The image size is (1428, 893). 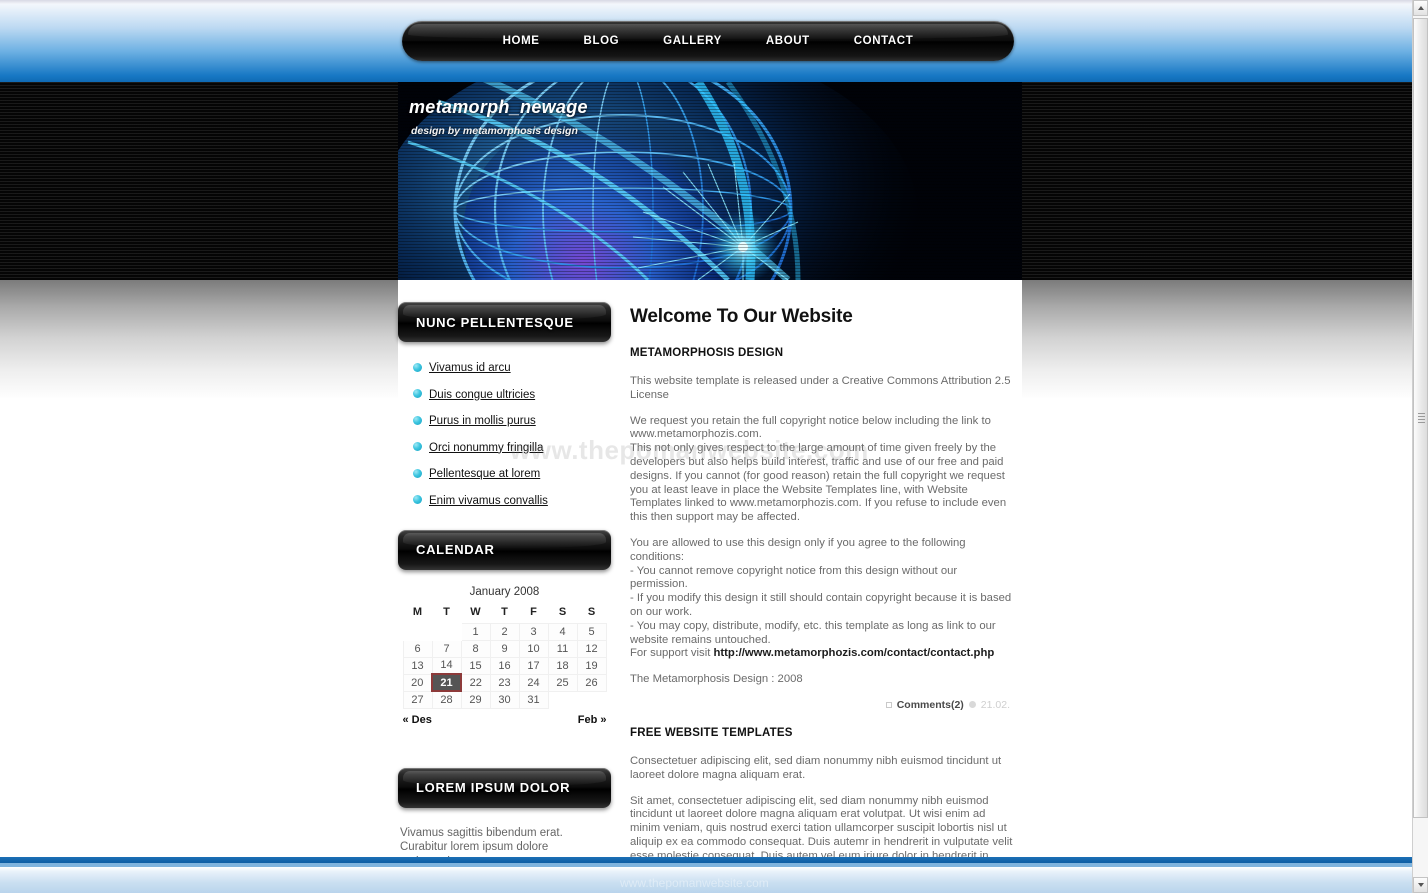 What do you see at coordinates (707, 353) in the screenshot?
I see `article-heading: METAMORPHOSIS DESIGN` at bounding box center [707, 353].